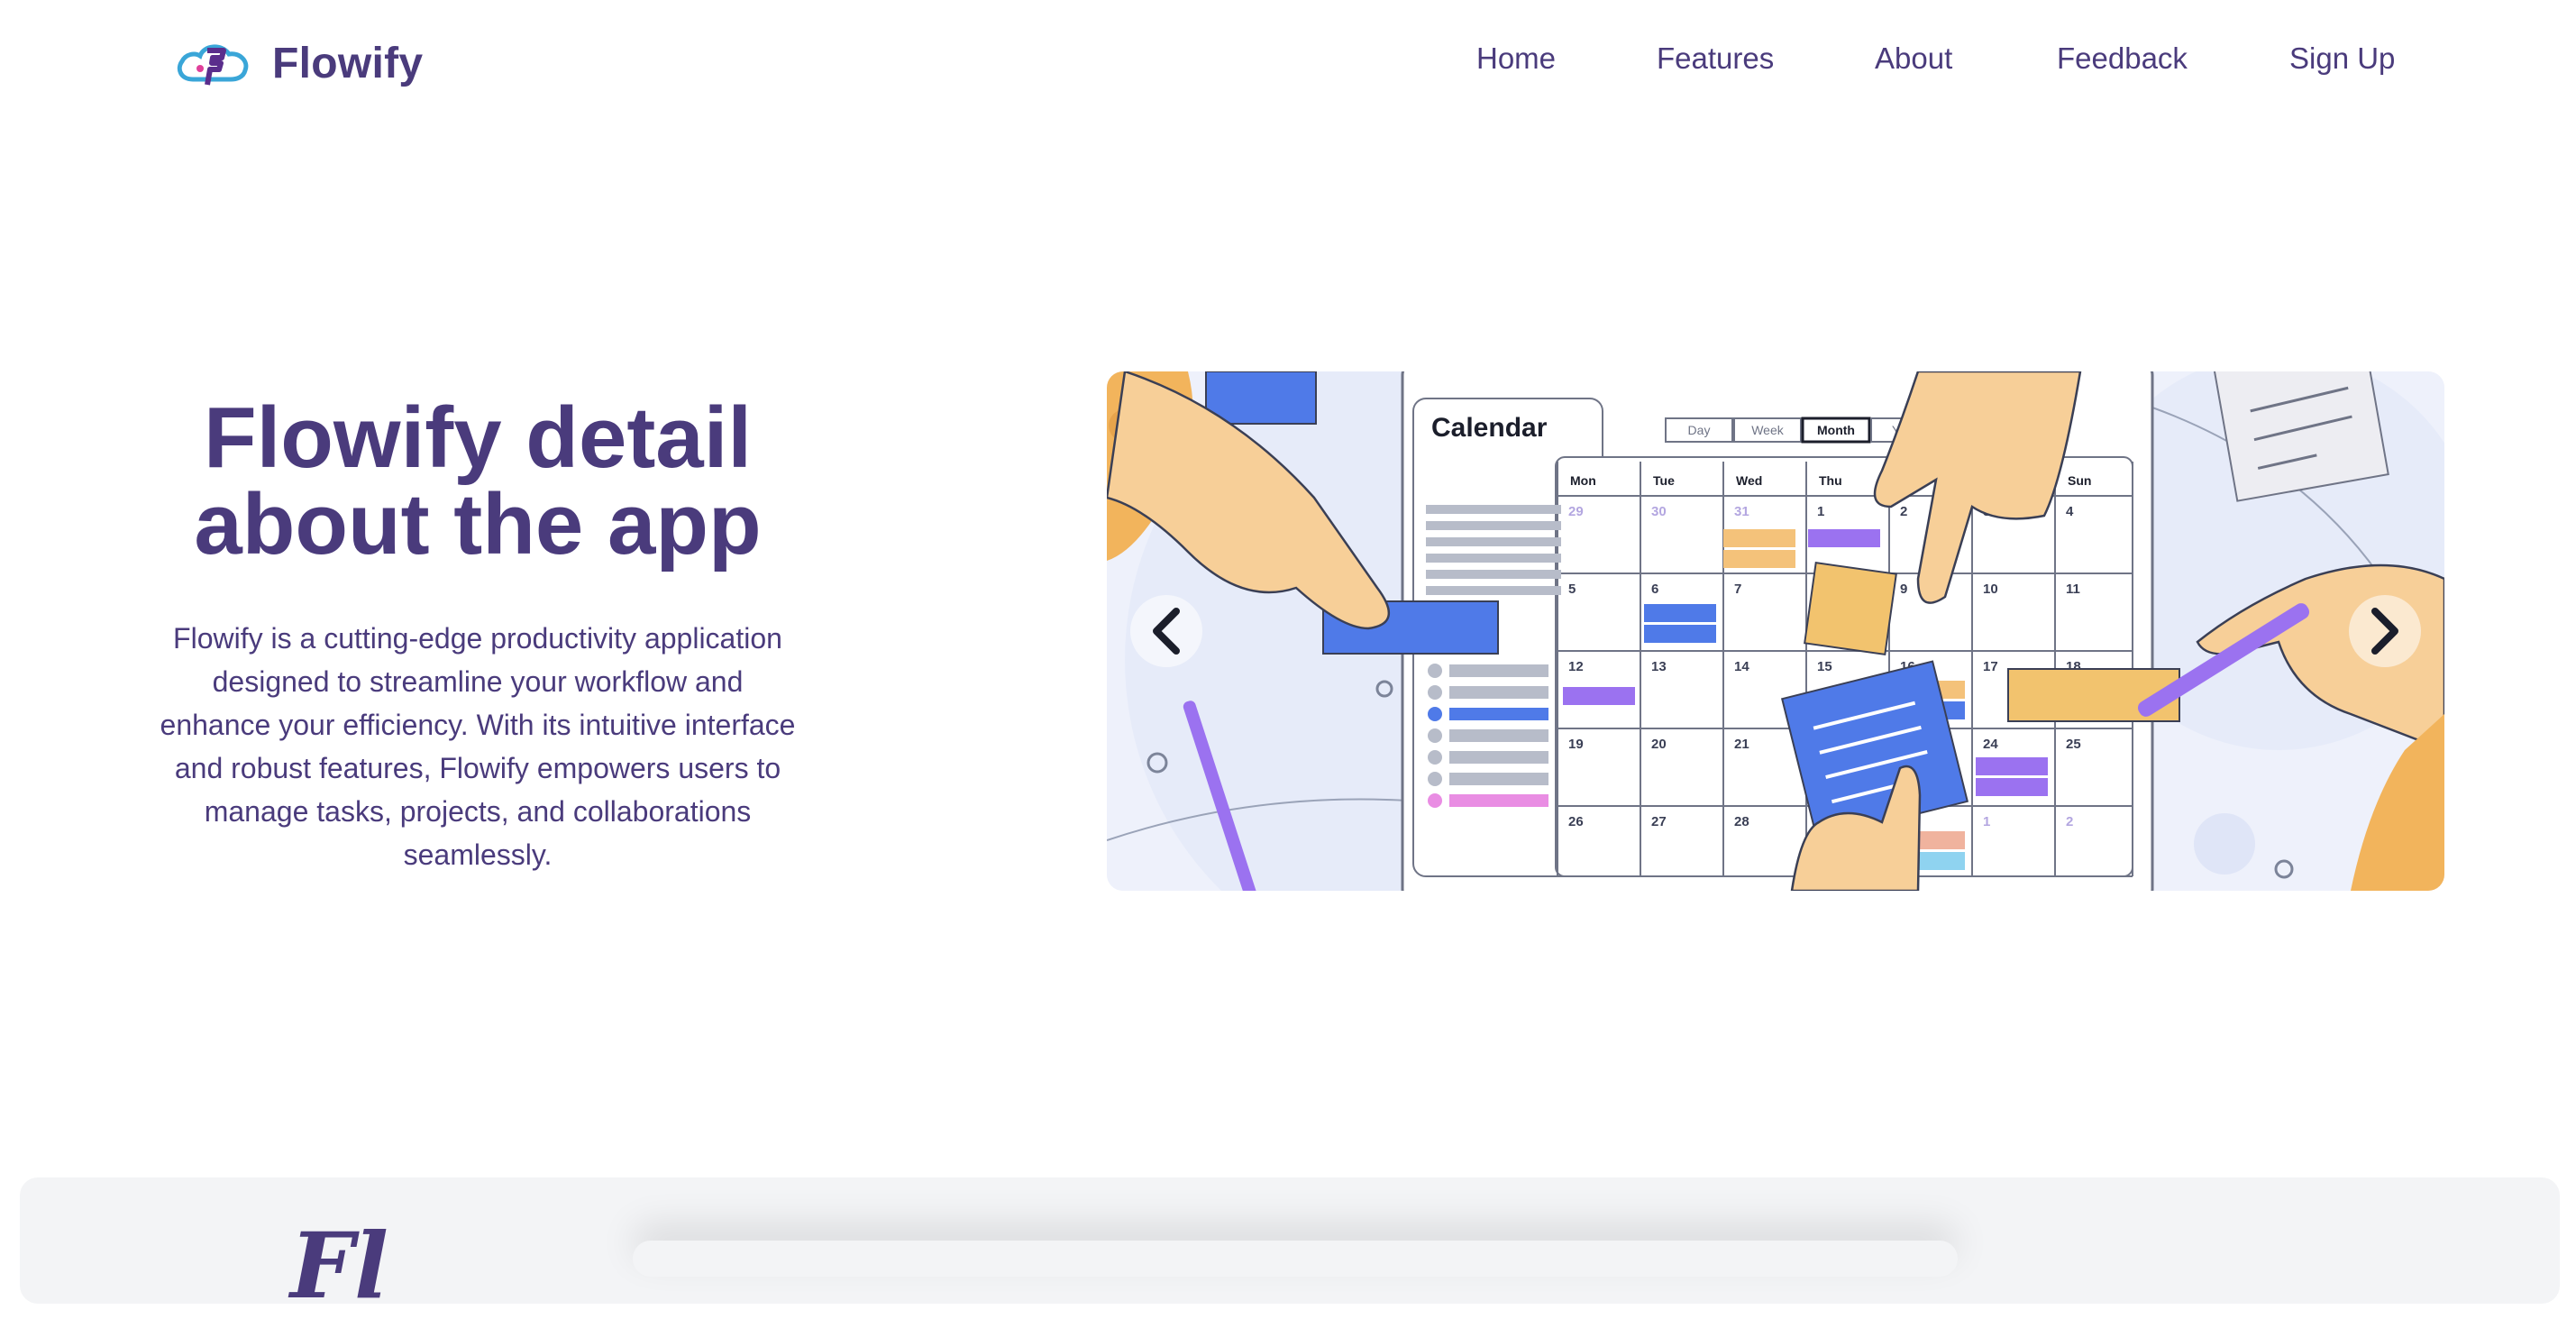 Image resolution: width=2576 pixels, height=1319 pixels. What do you see at coordinates (1830, 480) in the screenshot?
I see `calendar-weekday-label: Thu` at bounding box center [1830, 480].